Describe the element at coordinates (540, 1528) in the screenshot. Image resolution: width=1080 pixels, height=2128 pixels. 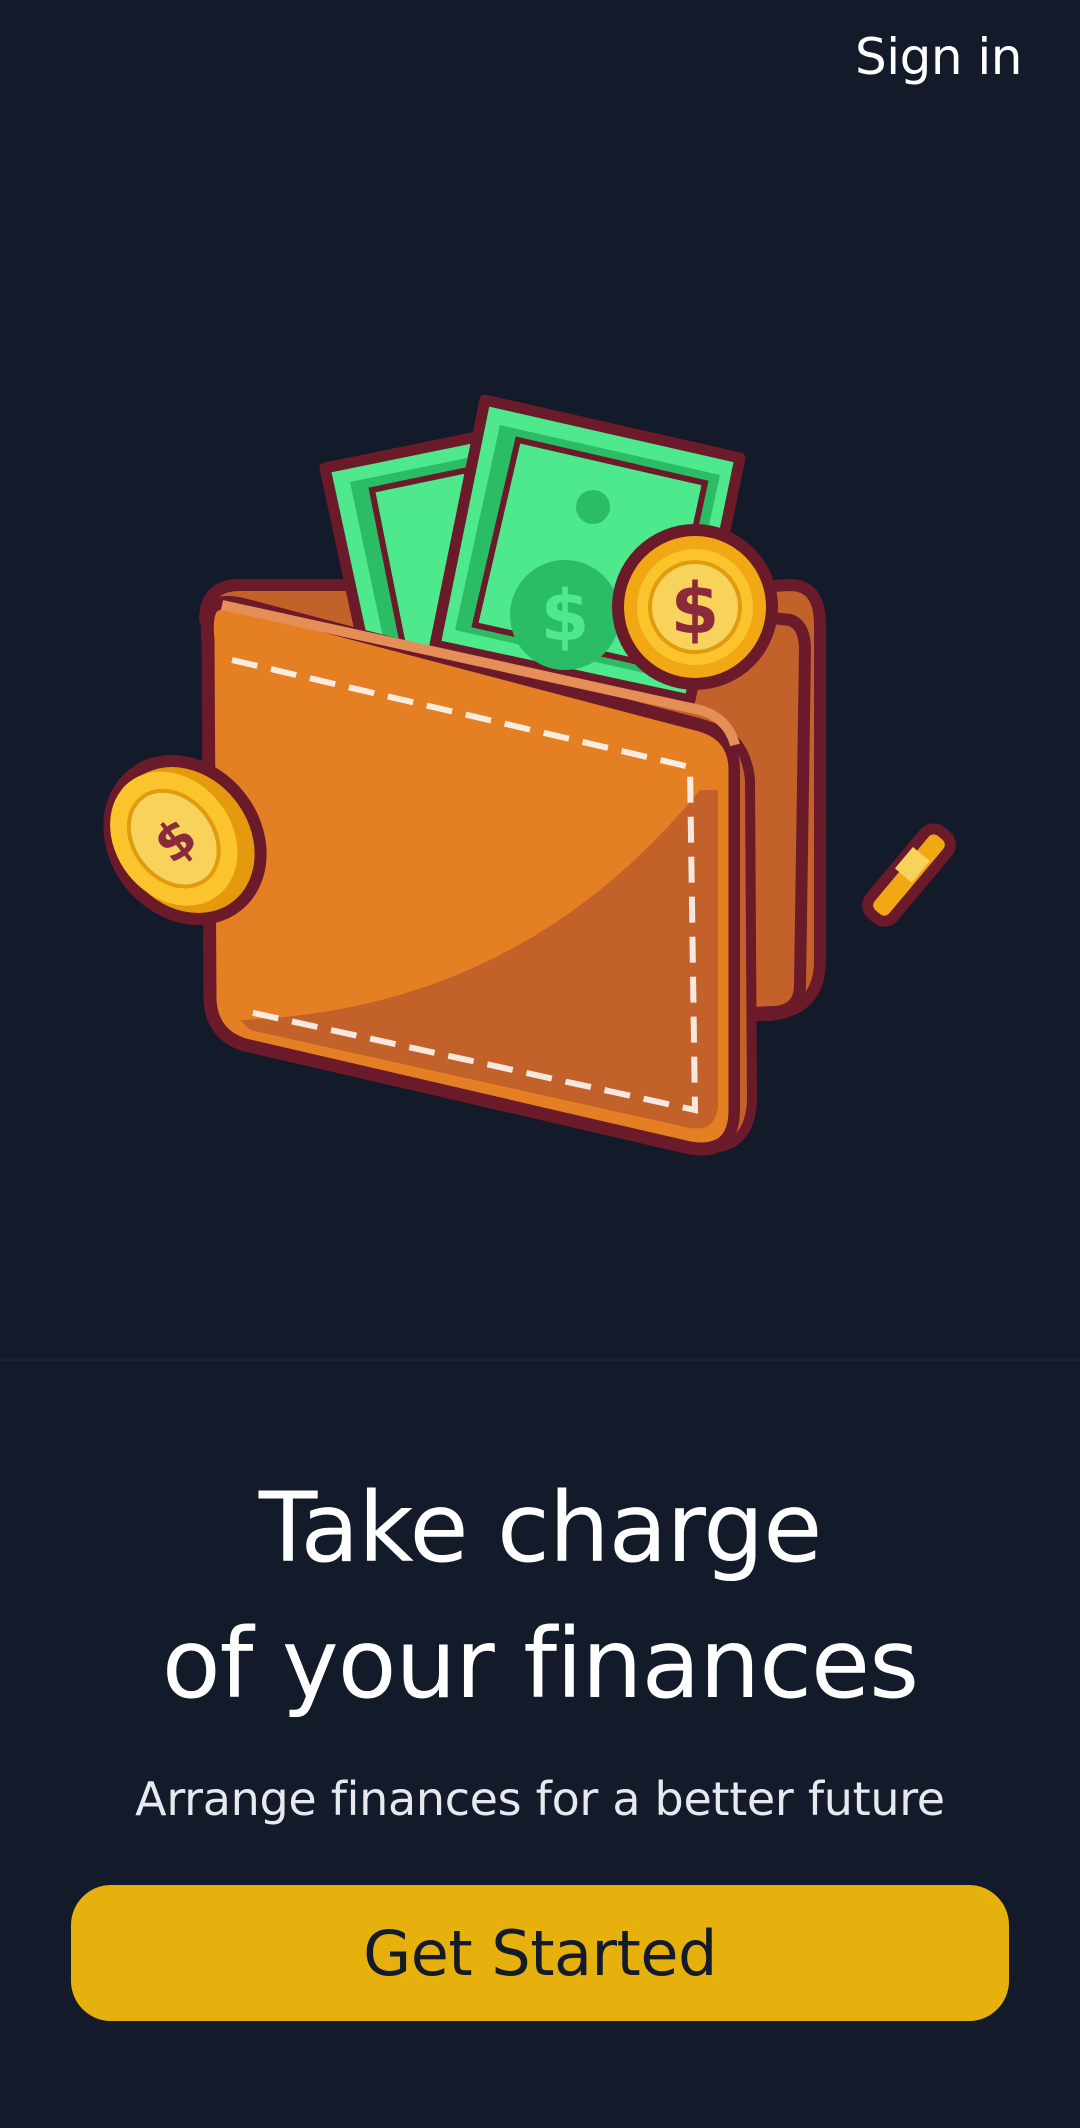
I see `headline-line-1: Take charge` at that location.